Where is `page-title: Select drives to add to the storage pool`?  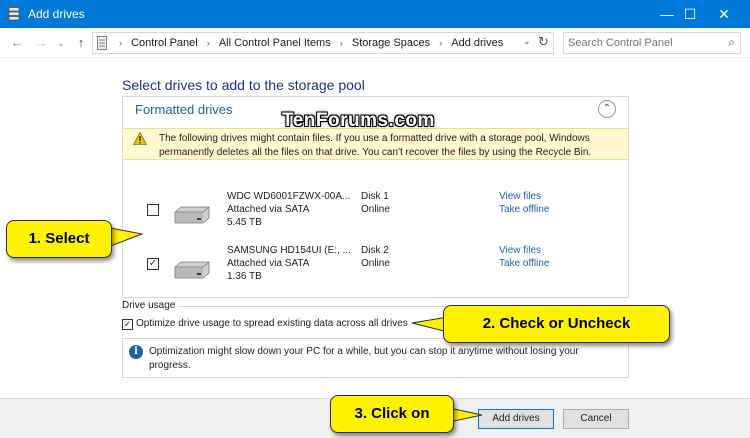
page-title: Select drives to add to the storage pool is located at coordinates (243, 85).